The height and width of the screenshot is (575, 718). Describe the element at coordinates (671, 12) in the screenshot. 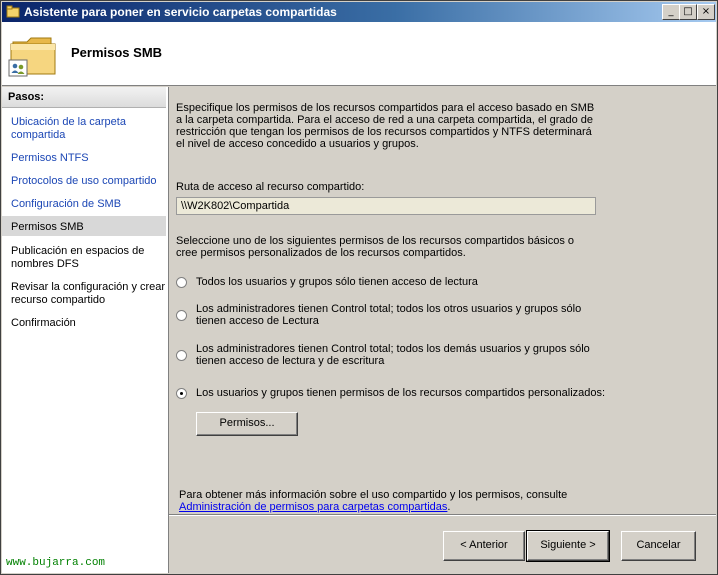

I see `minimize-button: _` at that location.